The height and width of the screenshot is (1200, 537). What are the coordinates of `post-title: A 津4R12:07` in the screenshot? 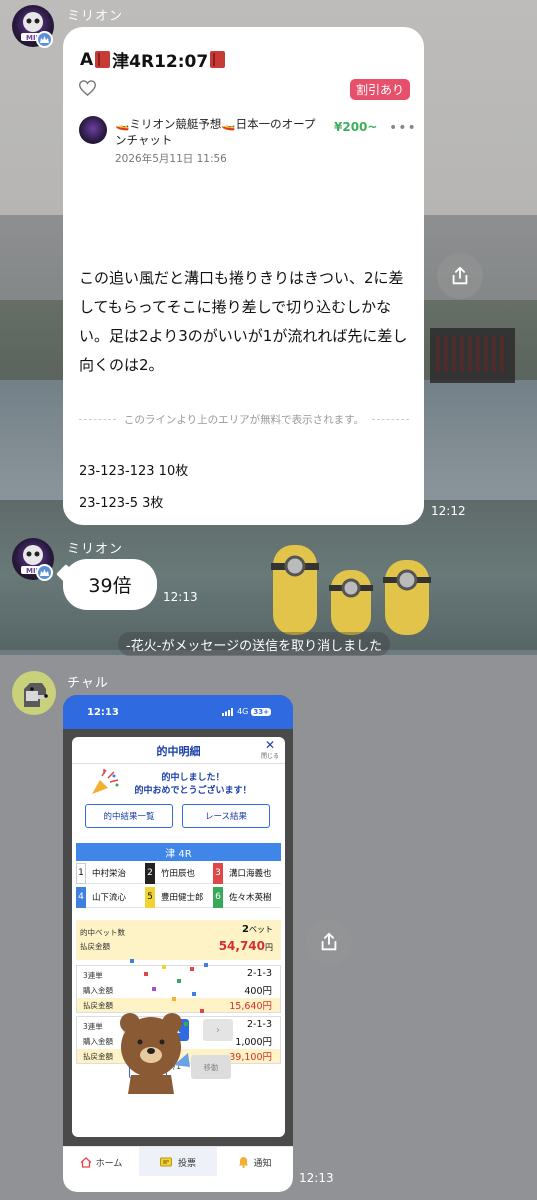 It's located at (153, 59).